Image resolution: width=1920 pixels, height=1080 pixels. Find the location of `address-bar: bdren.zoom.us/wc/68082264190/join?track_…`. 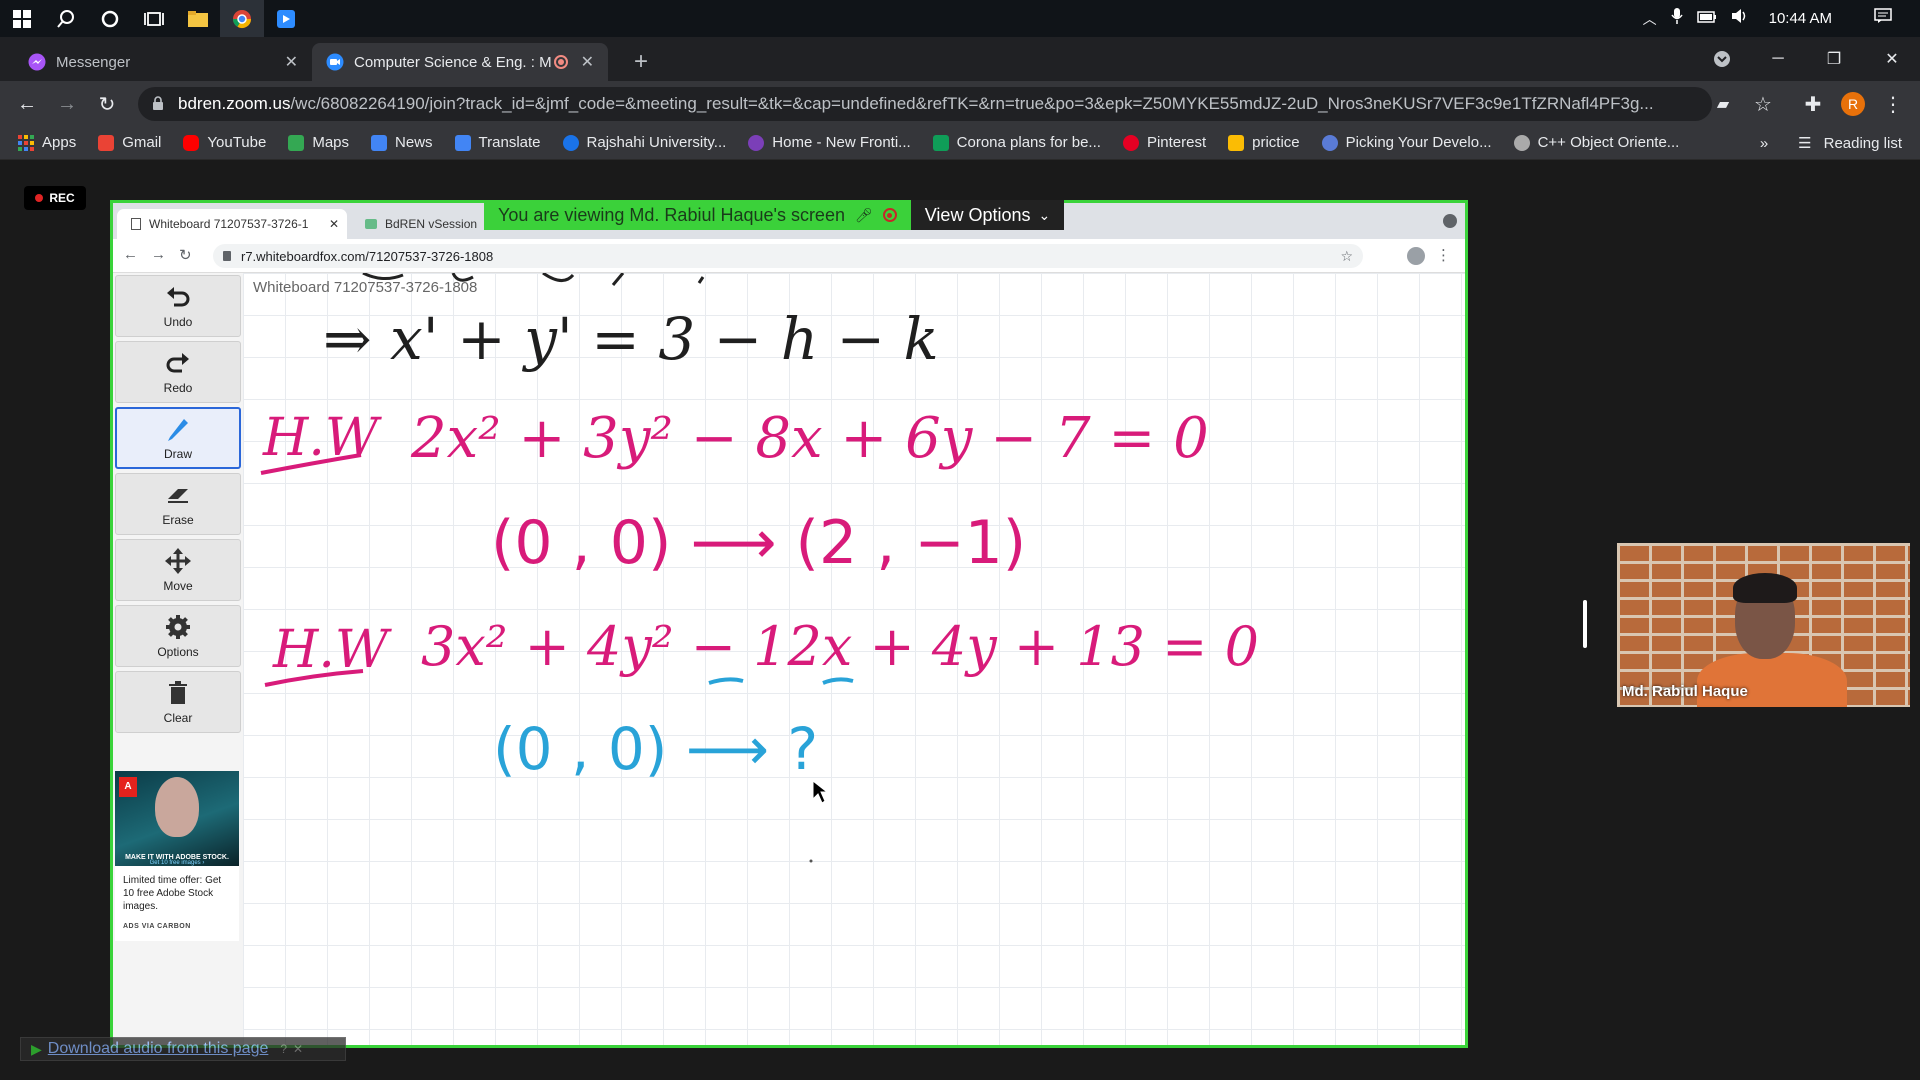

address-bar: bdren.zoom.us/wc/68082264190/join?track_… is located at coordinates (925, 104).